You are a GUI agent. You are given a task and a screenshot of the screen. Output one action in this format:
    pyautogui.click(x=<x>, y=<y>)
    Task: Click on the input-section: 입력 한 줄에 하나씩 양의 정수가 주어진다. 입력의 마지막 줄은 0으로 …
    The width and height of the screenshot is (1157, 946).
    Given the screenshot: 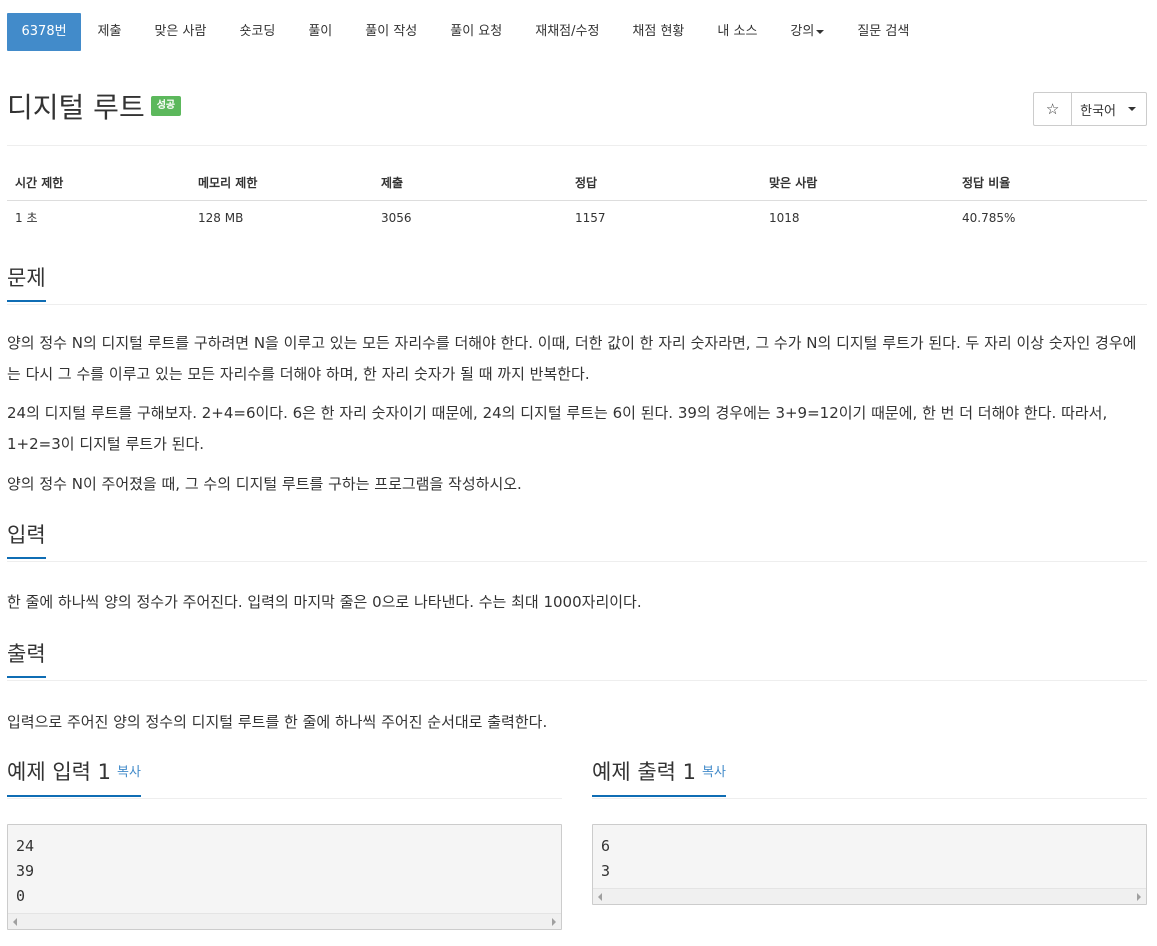 What is the action you would take?
    pyautogui.click(x=577, y=567)
    